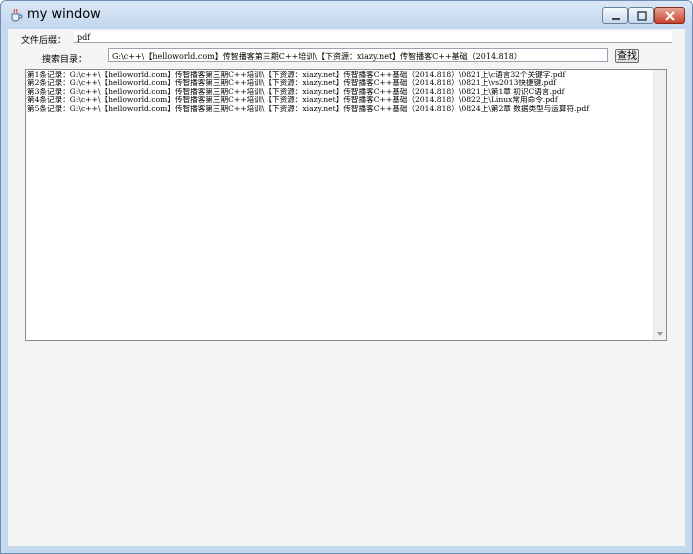 Image resolution: width=693 pixels, height=554 pixels. I want to click on search-button: 查找, so click(627, 56).